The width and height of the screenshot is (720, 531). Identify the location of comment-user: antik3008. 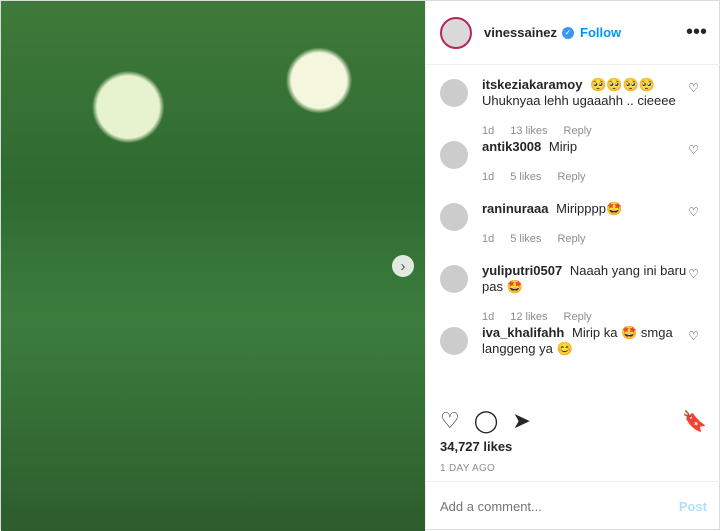
(511, 146).